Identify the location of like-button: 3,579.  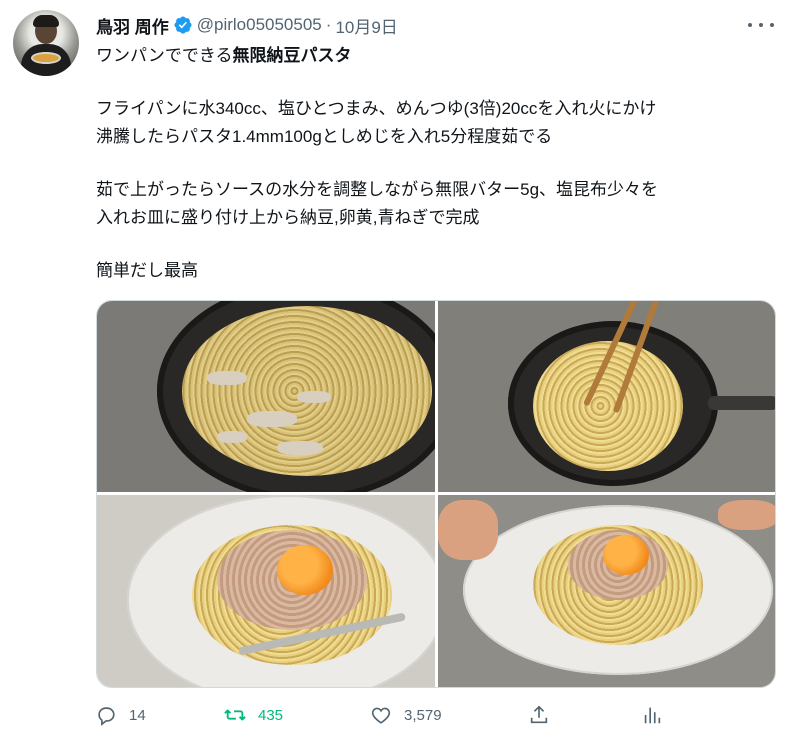
(406, 715).